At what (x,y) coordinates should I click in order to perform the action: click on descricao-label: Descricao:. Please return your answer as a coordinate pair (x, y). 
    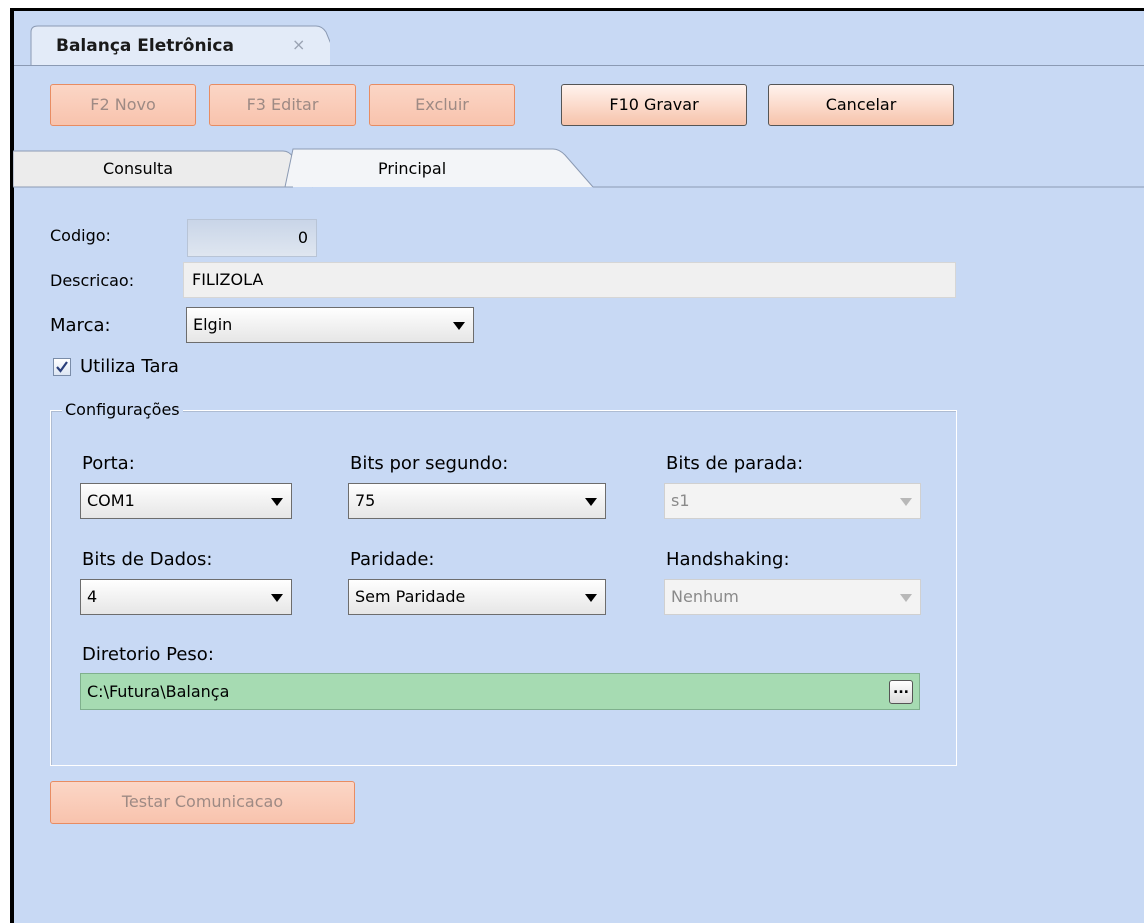
    Looking at the image, I should click on (92, 280).